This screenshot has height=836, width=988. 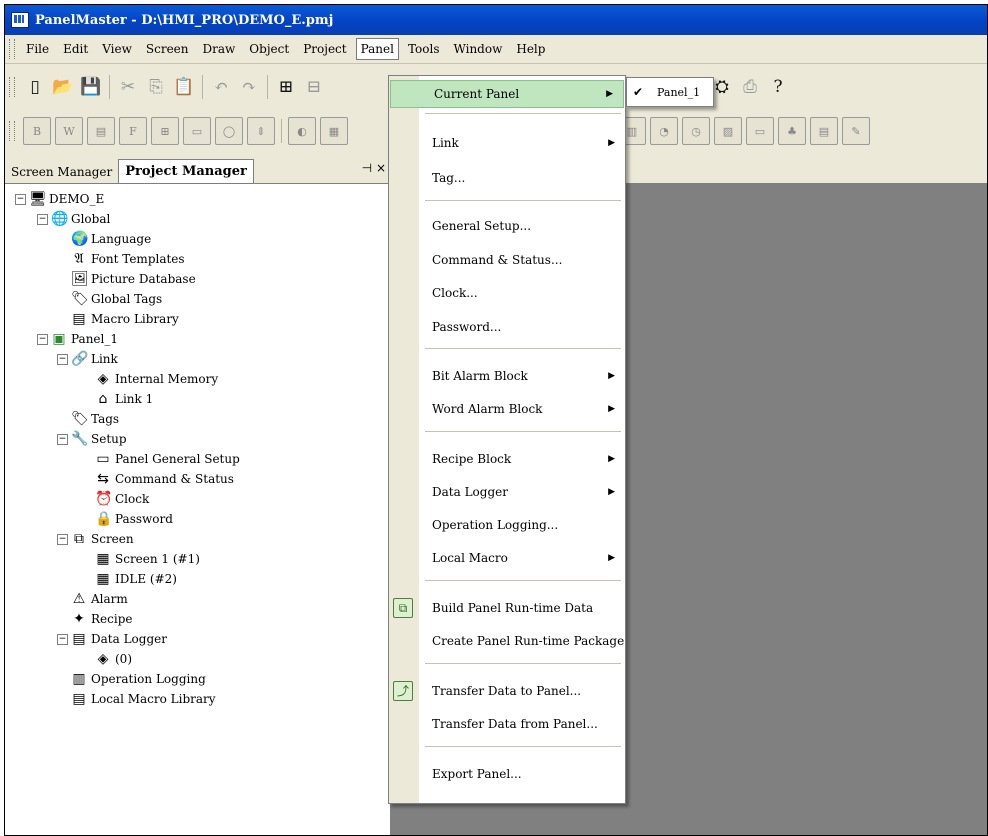 I want to click on menu-screen: Screen, so click(x=167, y=49).